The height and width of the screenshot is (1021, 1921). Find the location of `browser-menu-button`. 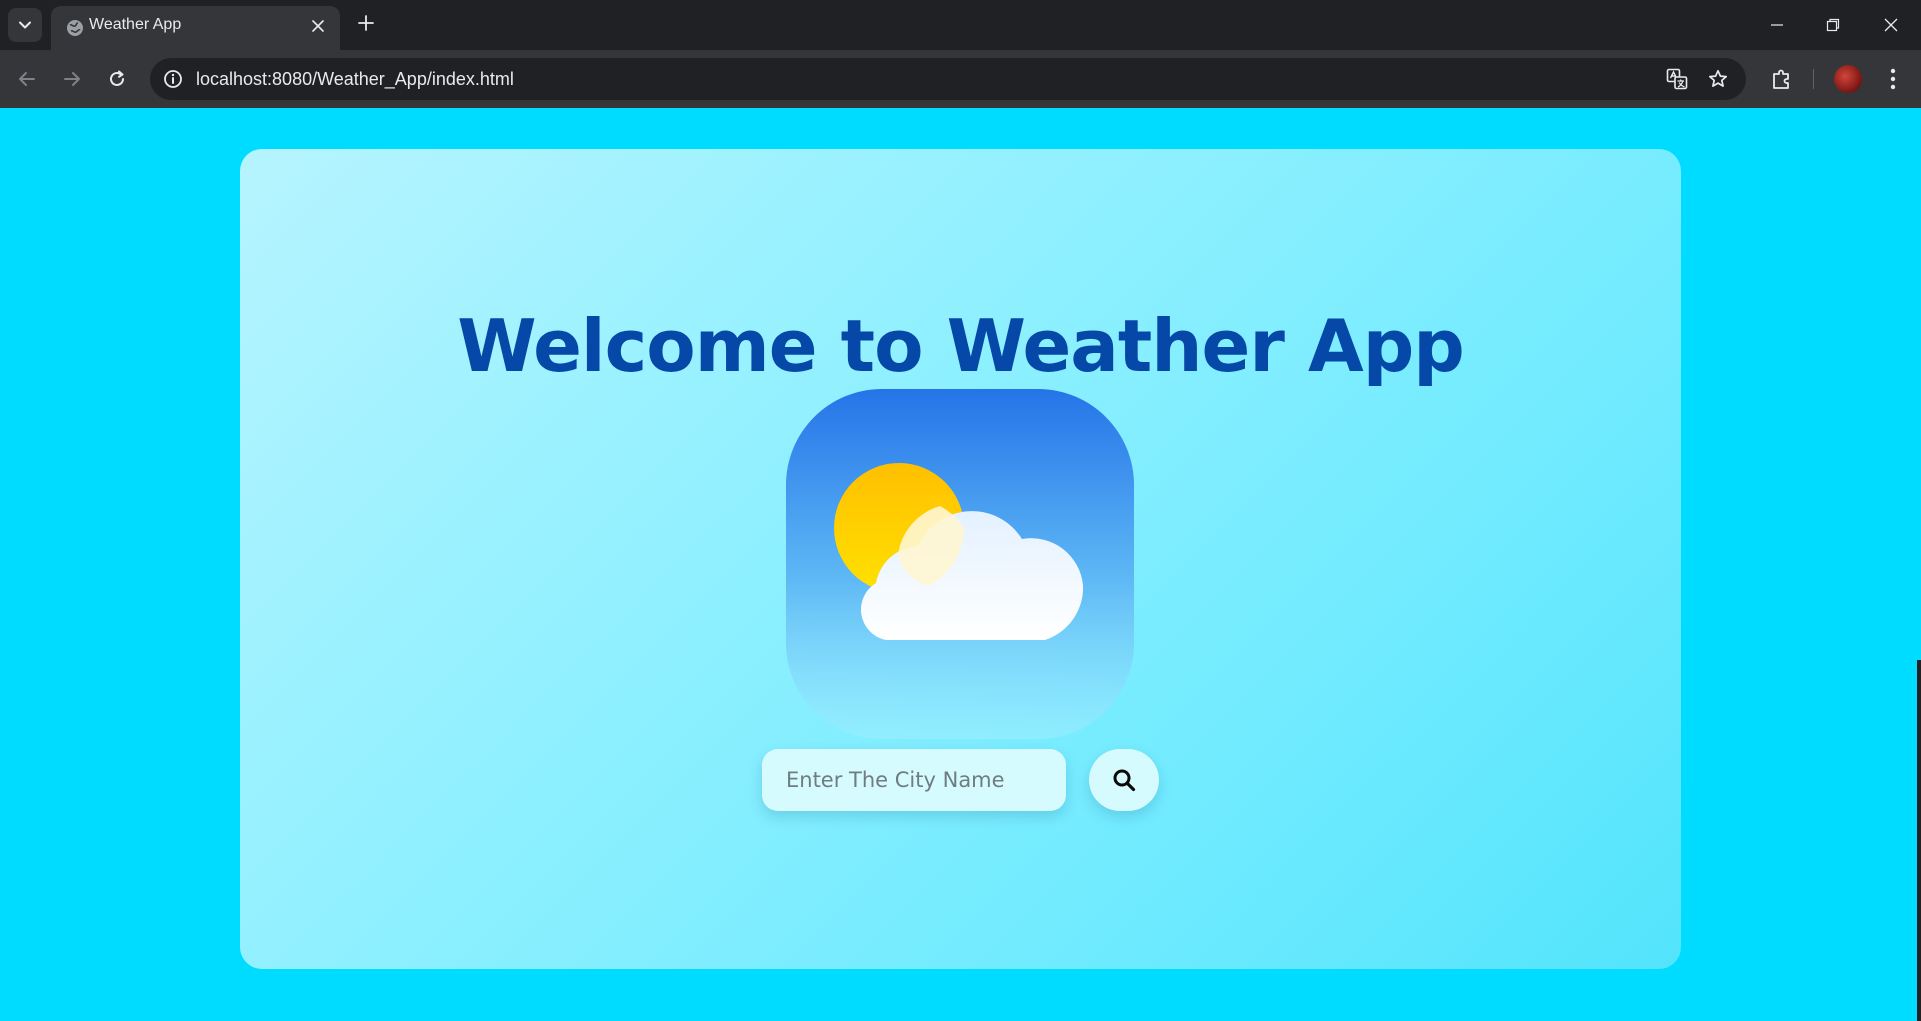

browser-menu-button is located at coordinates (1893, 79).